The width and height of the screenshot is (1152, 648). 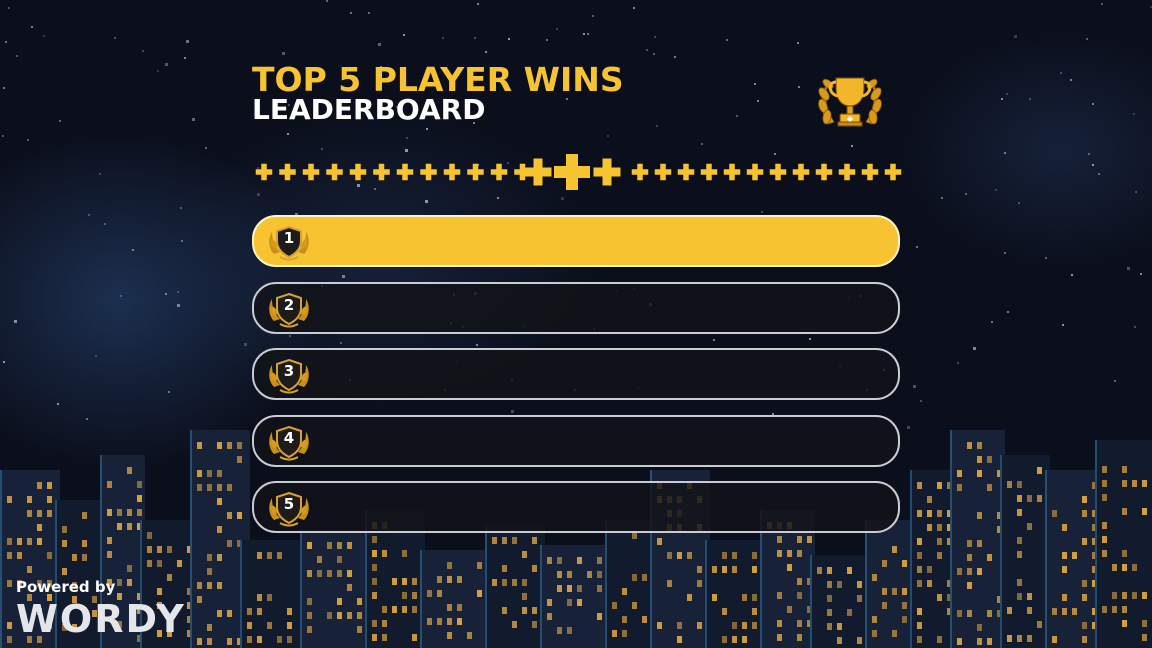 I want to click on leaderboard-row: 1, so click(x=576, y=241).